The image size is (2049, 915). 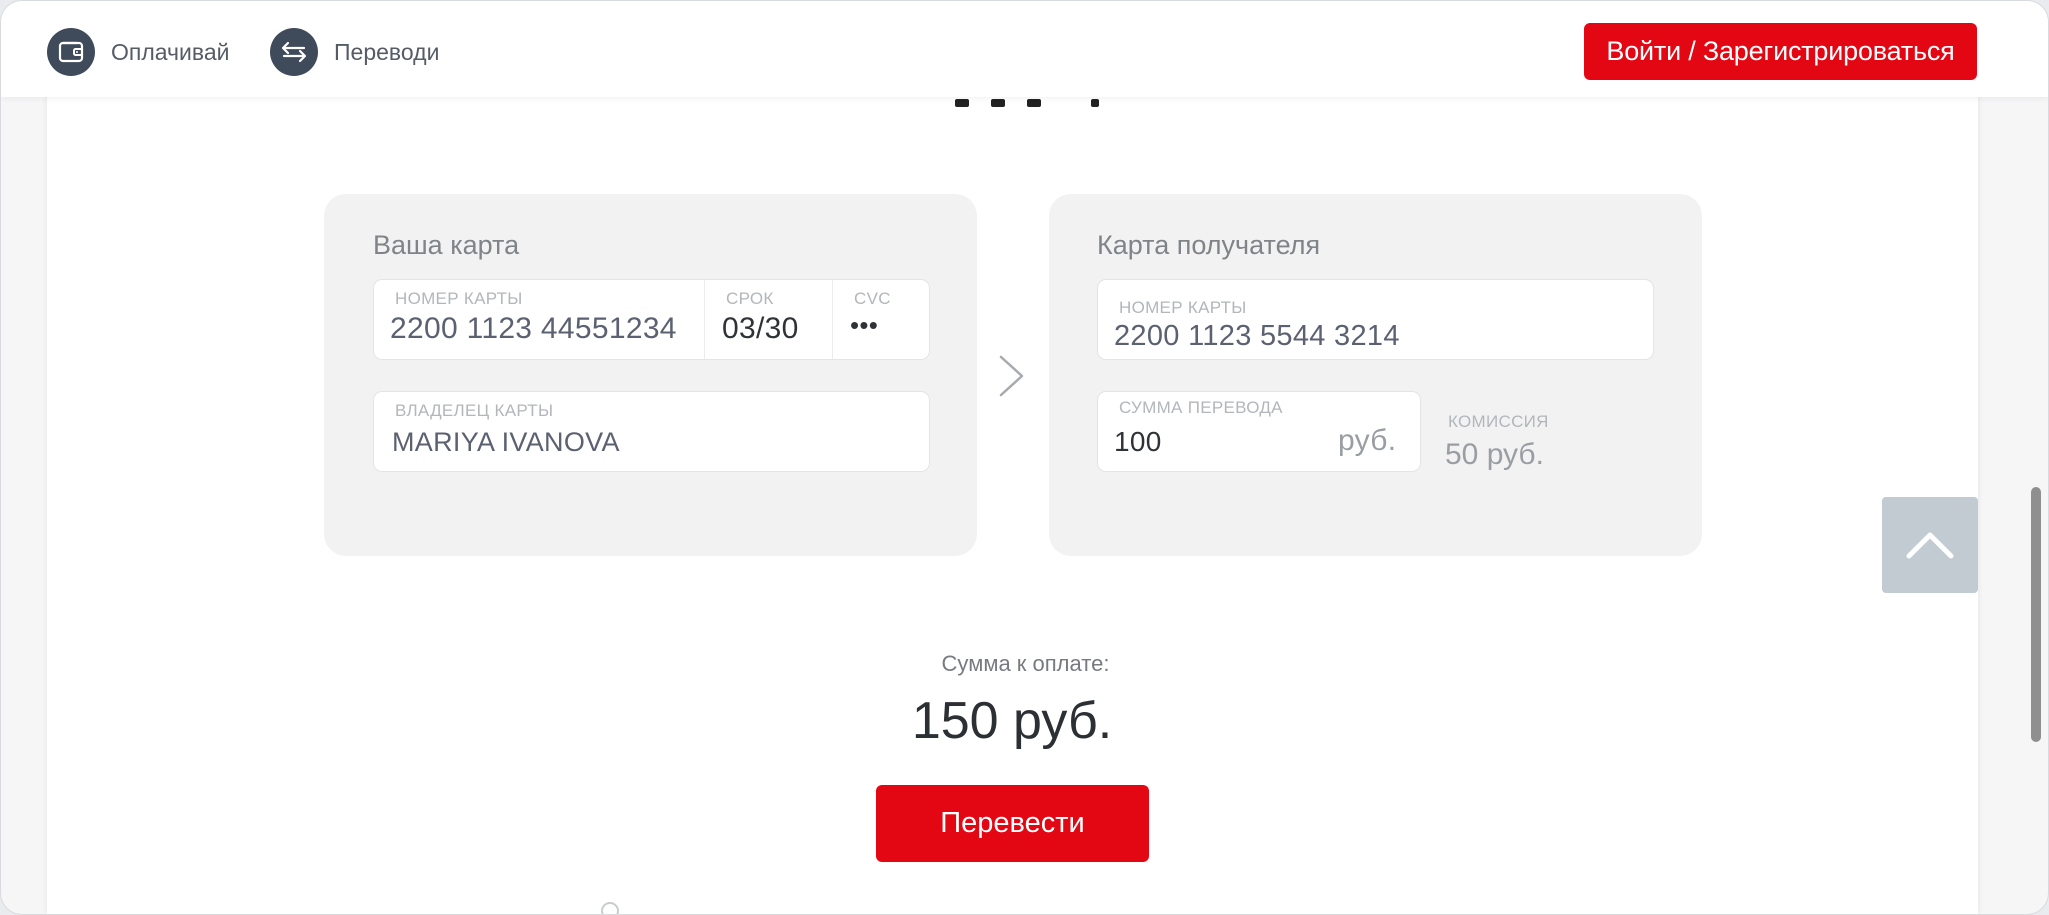 I want to click on transfer-amount-value: 100, so click(x=1138, y=441).